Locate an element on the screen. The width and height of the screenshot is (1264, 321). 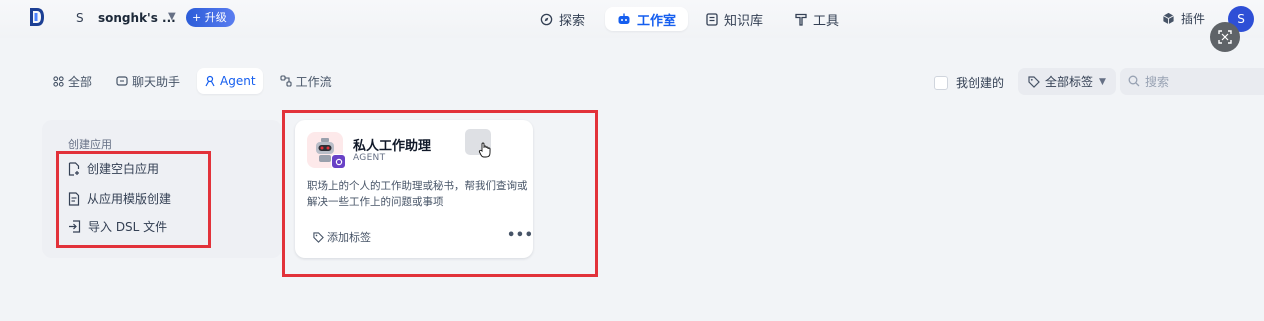
crop-icon is located at coordinates (1225, 37).